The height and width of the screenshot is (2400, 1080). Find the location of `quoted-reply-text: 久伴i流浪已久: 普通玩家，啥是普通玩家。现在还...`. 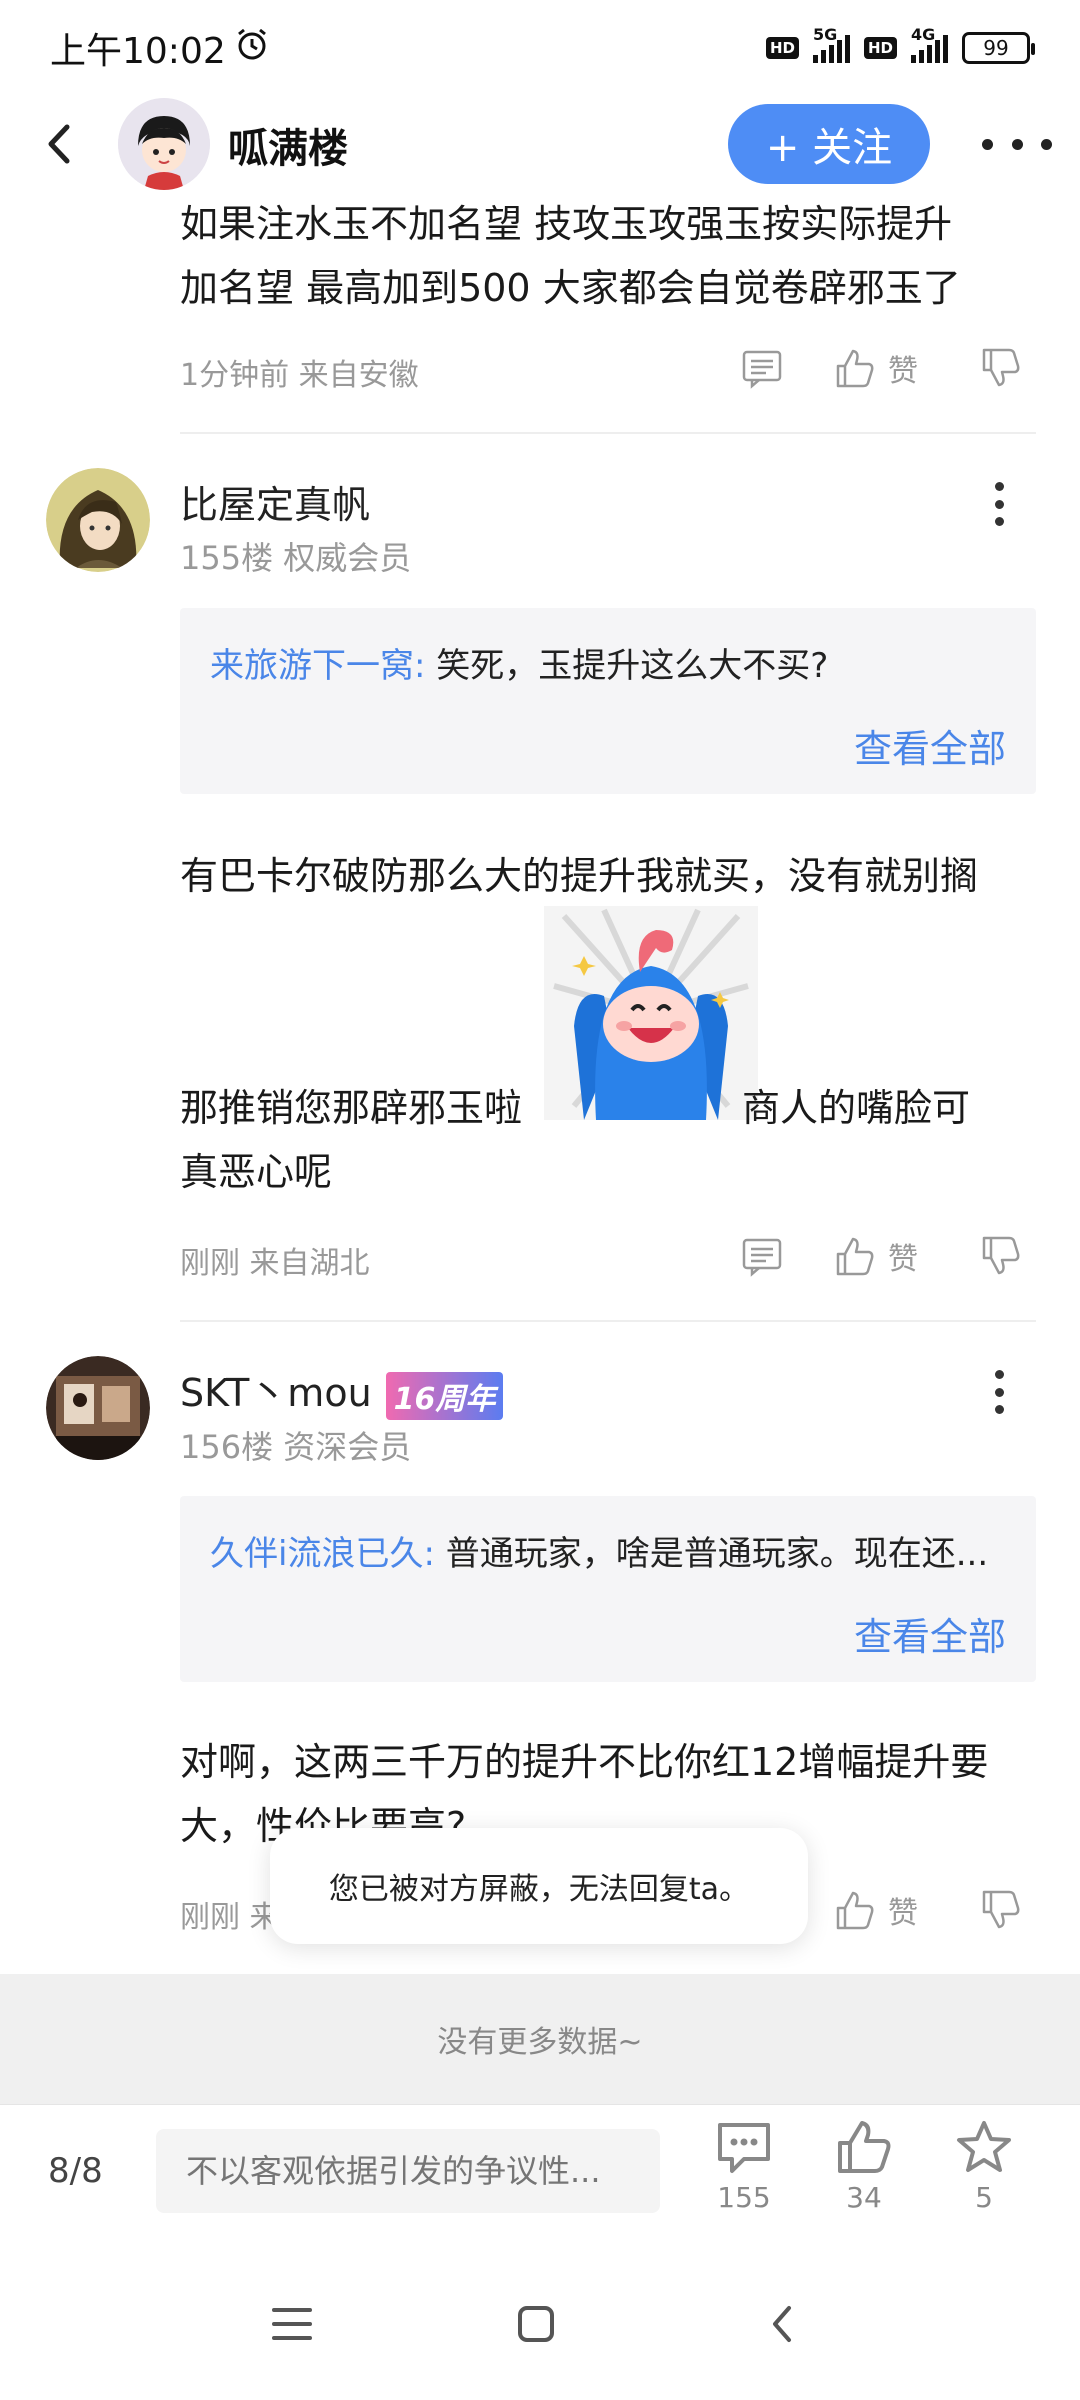

quoted-reply-text: 久伴i流浪已久: 普通玩家，啥是普通玩家。现在还... is located at coordinates (610, 1550).